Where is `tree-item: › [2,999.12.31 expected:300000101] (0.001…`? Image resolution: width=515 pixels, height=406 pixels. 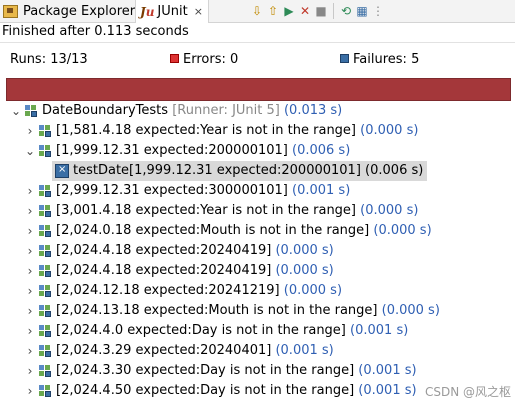 tree-item: › [2,999.12.31 expected:300000101] (0.001… is located at coordinates (187, 191).